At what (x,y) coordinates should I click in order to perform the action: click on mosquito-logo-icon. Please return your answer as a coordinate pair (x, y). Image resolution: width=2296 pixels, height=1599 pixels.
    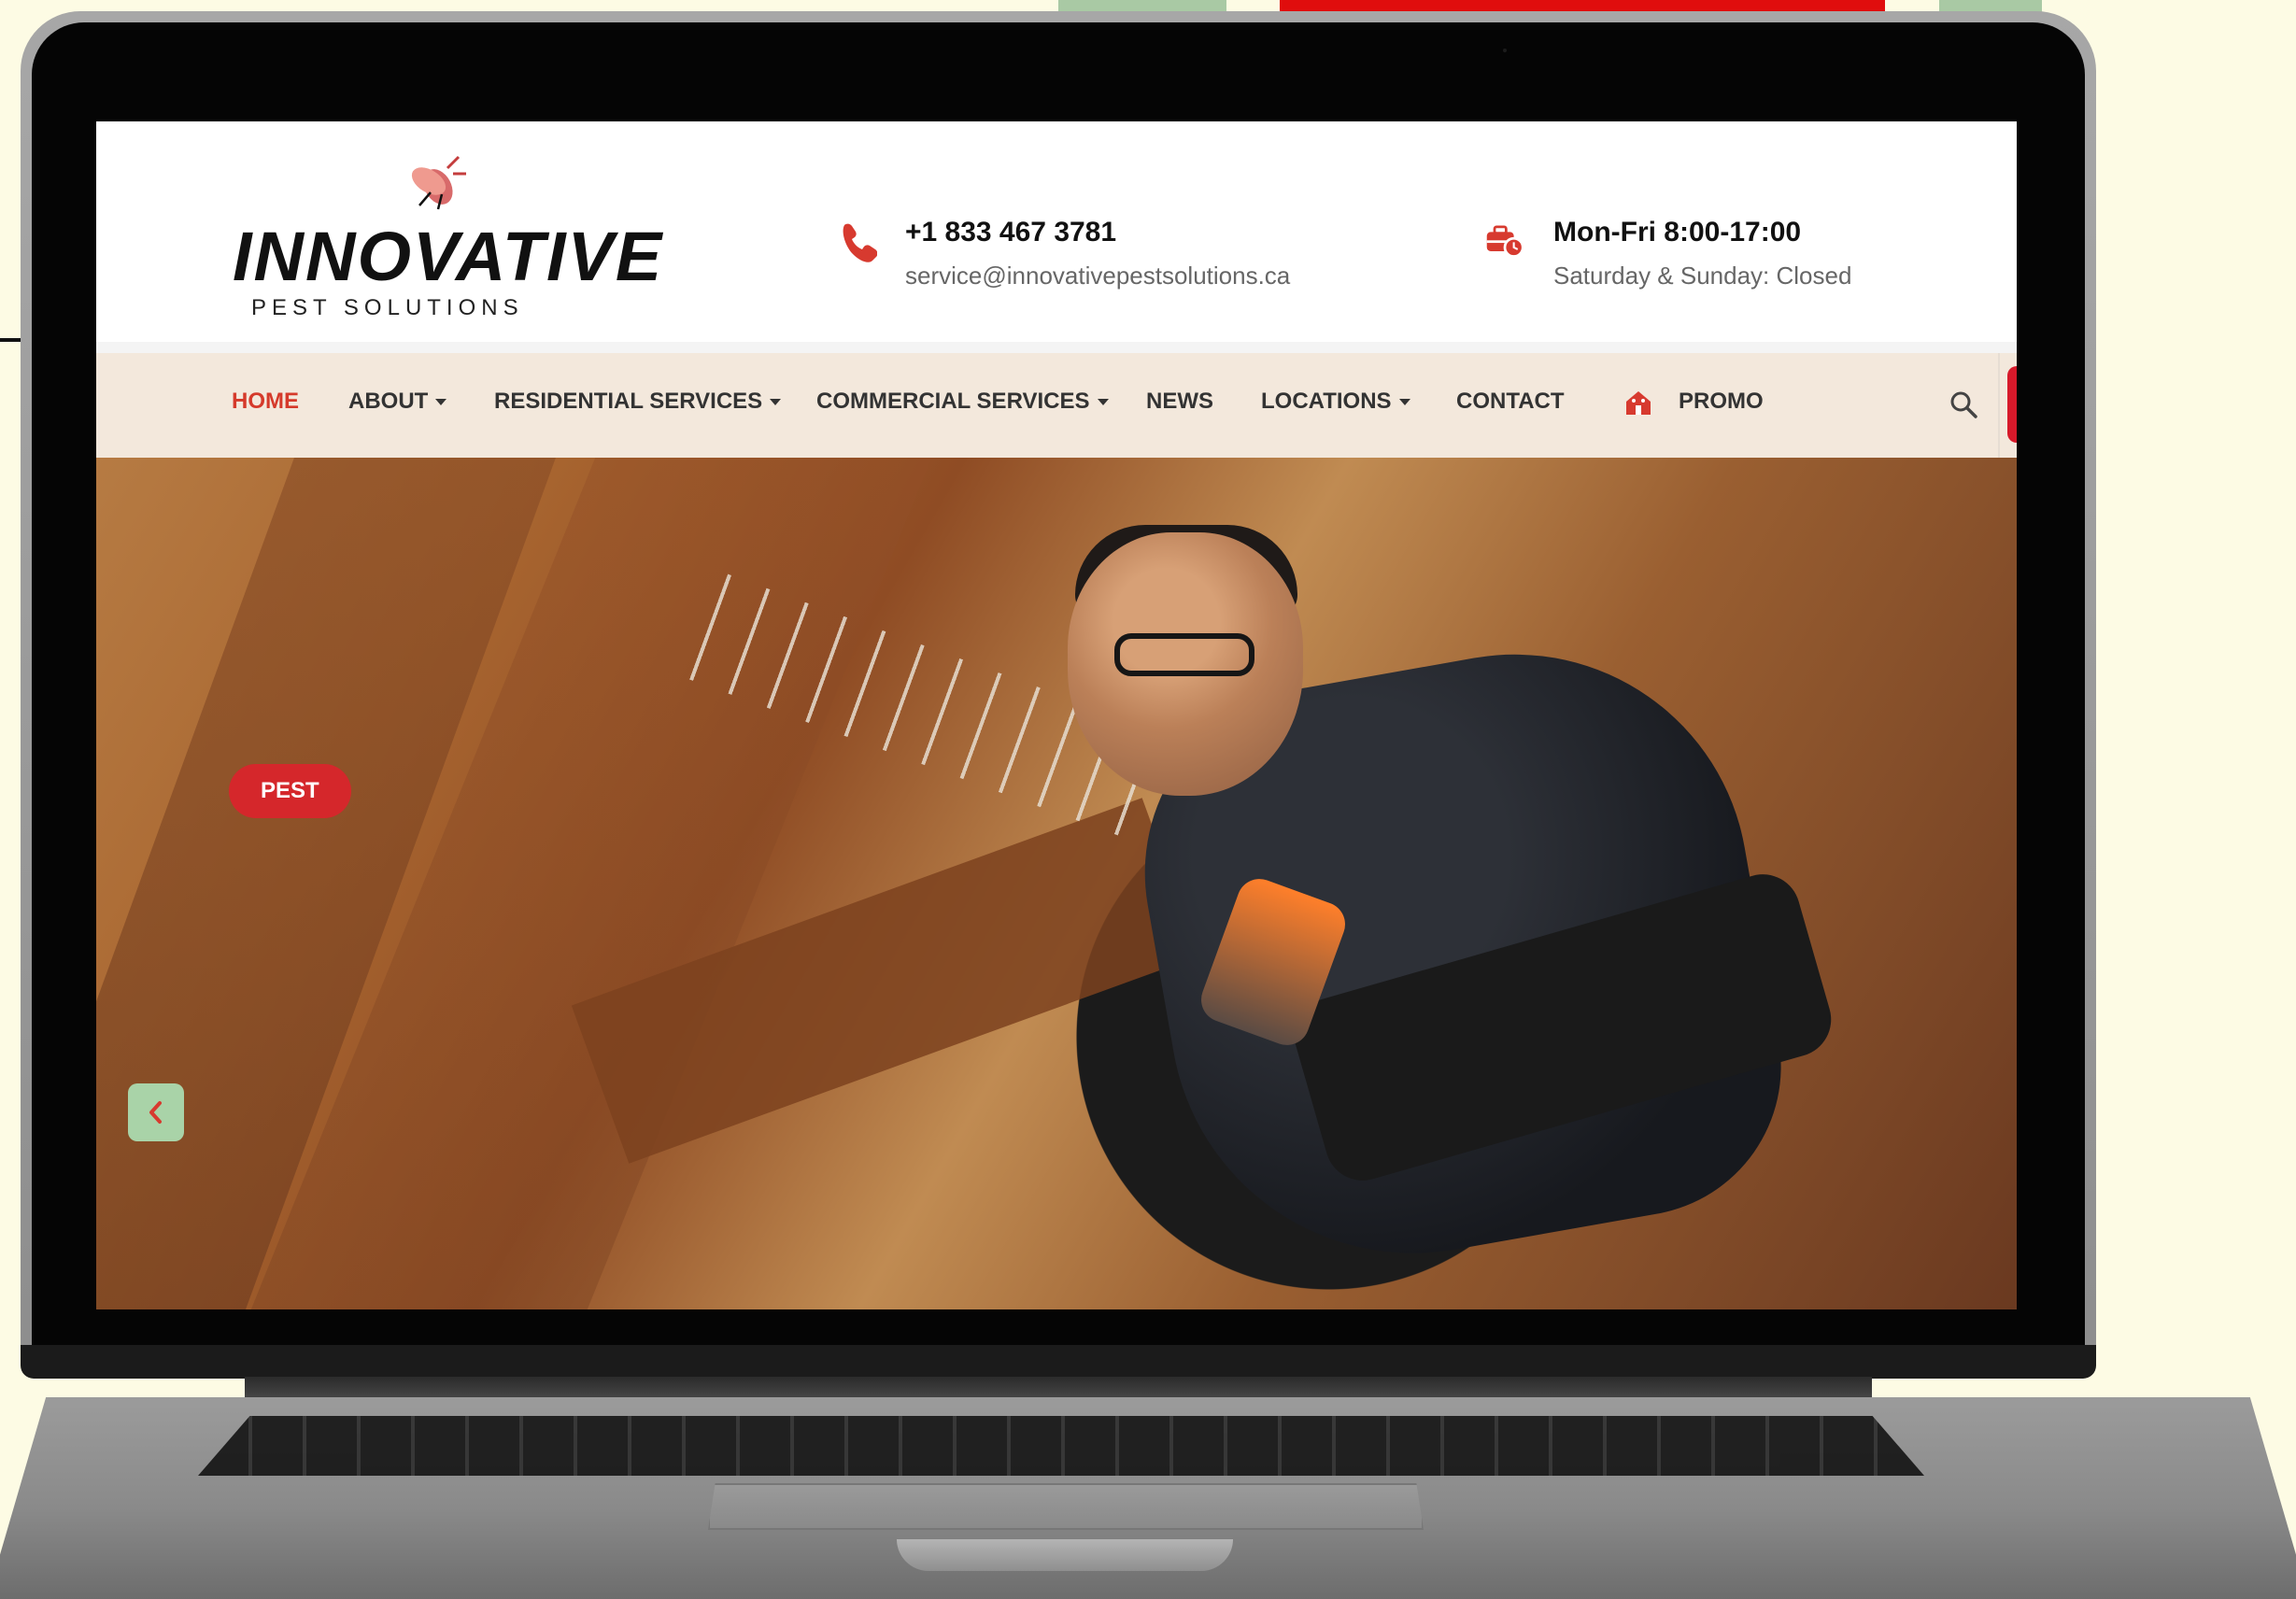
    Looking at the image, I should click on (439, 183).